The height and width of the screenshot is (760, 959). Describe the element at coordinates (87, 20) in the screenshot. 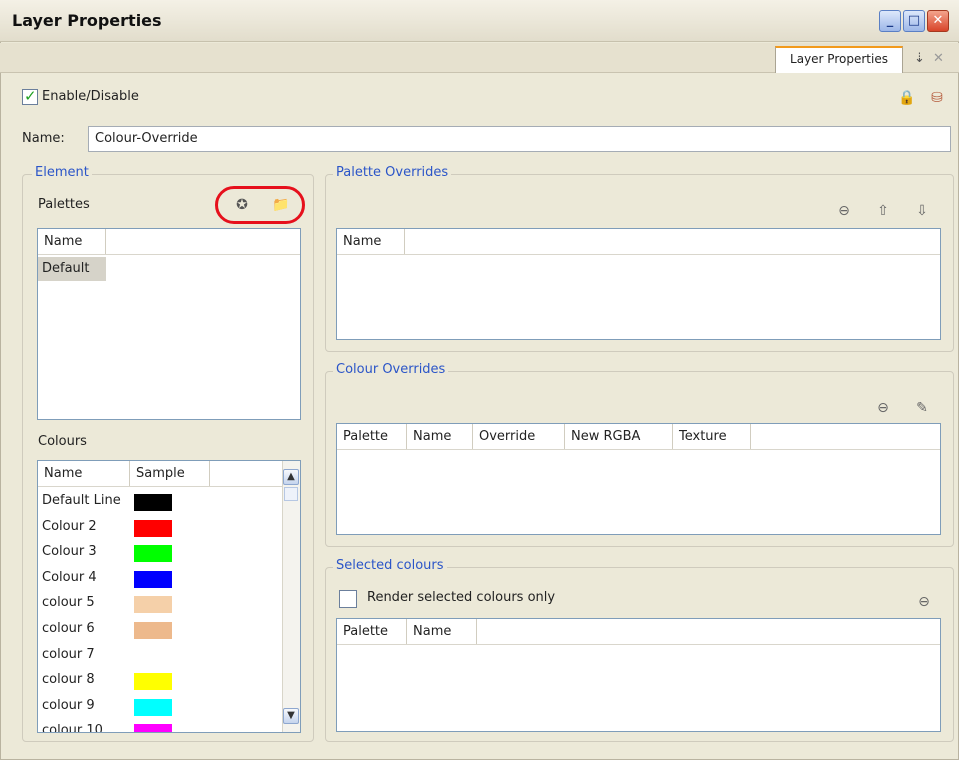

I see `window-title: Layer Properties` at that location.